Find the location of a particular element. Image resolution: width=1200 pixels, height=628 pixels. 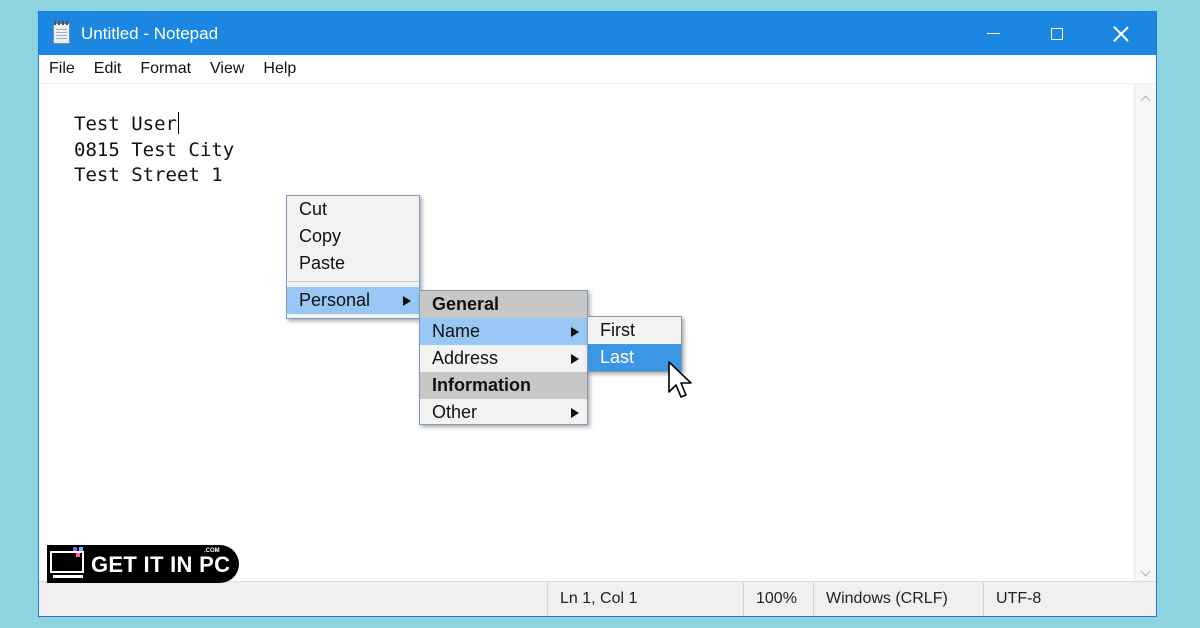

menu-item-name: Name is located at coordinates (503, 331).